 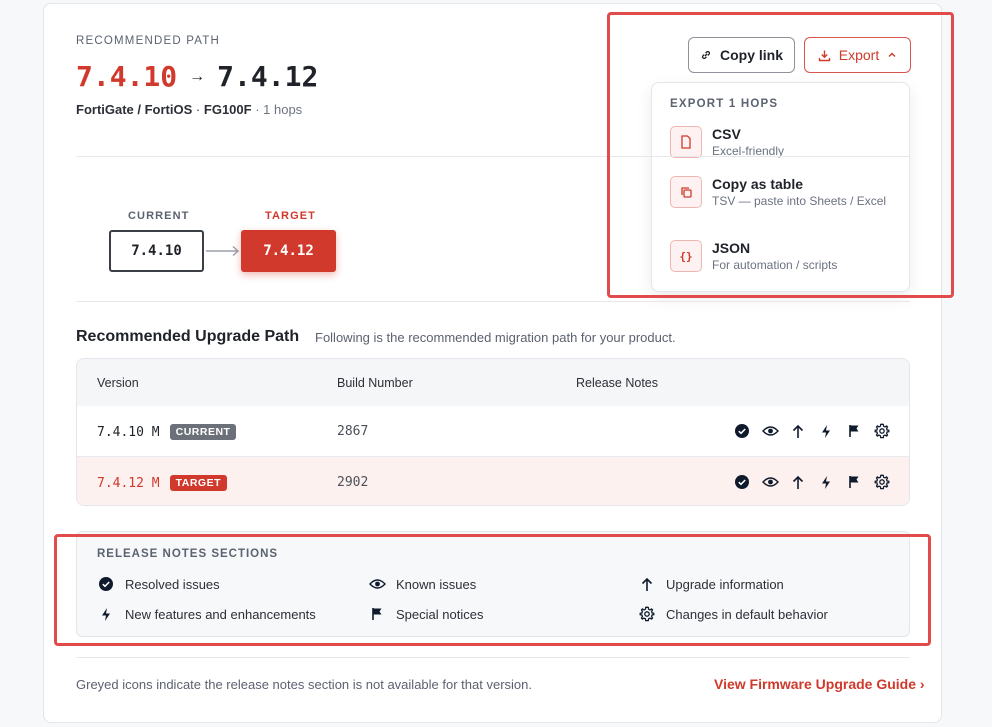 I want to click on legend-item: Known issues, so click(x=422, y=584).